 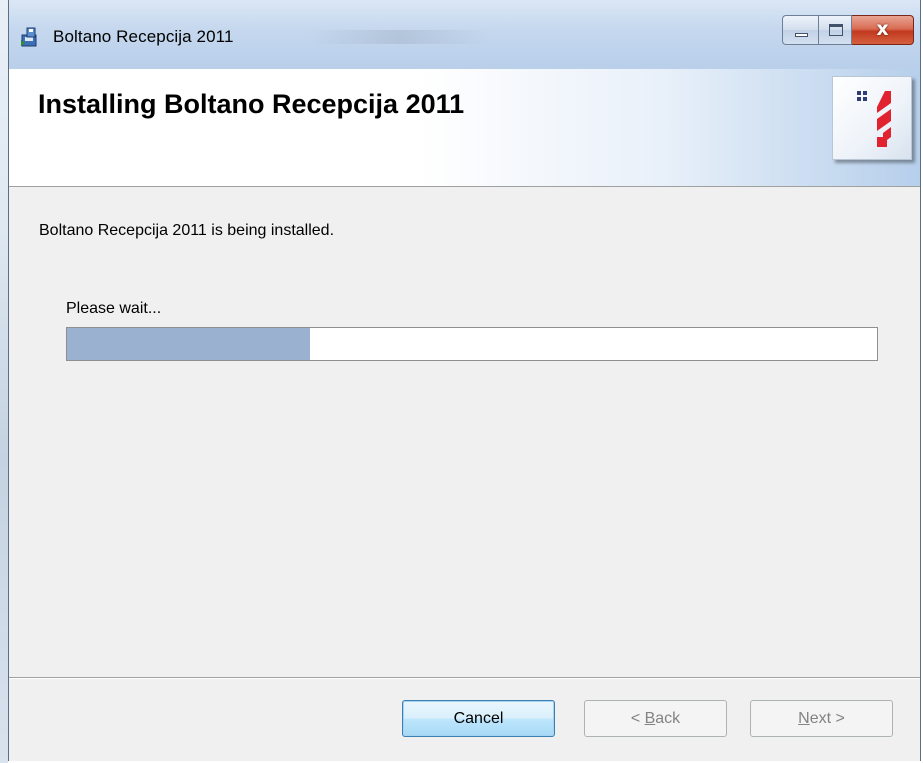 What do you see at coordinates (472, 344) in the screenshot?
I see `install-progress-bar` at bounding box center [472, 344].